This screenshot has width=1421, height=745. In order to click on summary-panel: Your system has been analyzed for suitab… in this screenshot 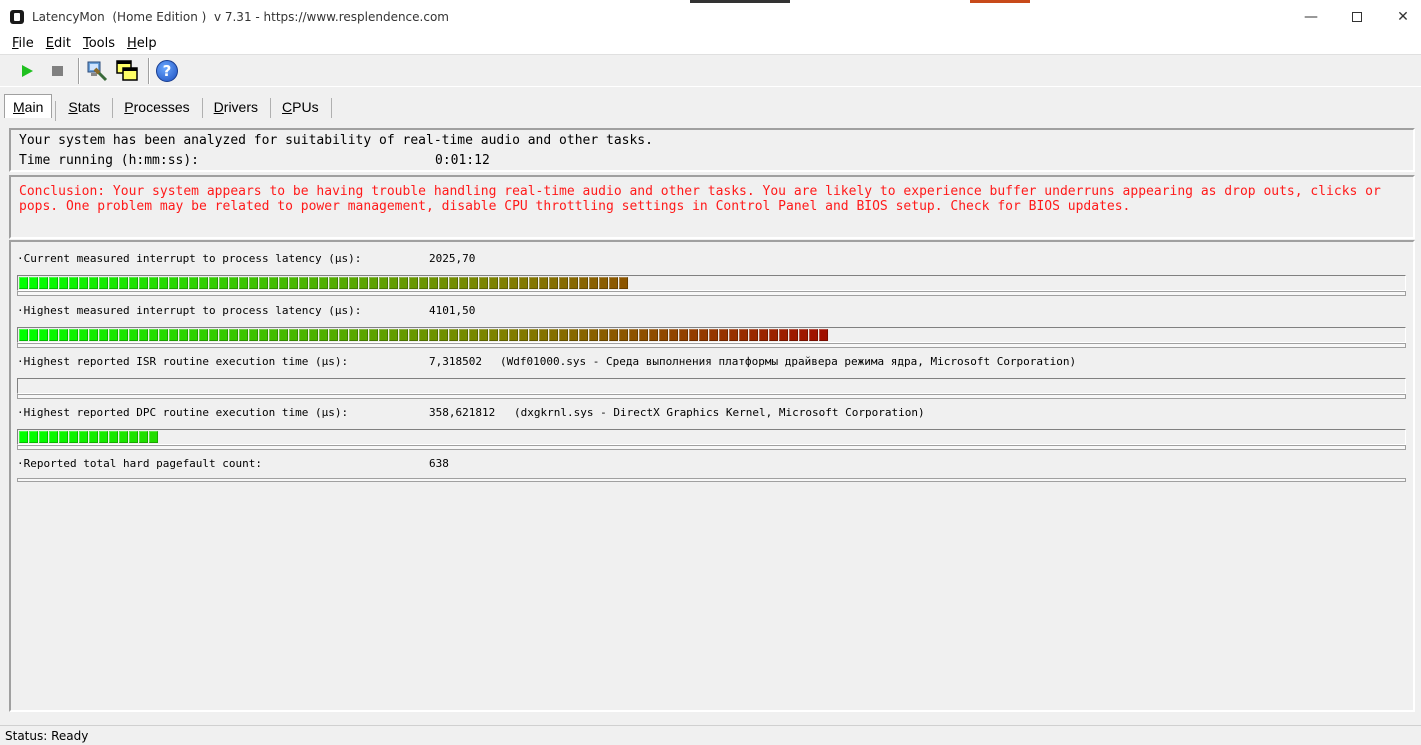, I will do `click(712, 150)`.